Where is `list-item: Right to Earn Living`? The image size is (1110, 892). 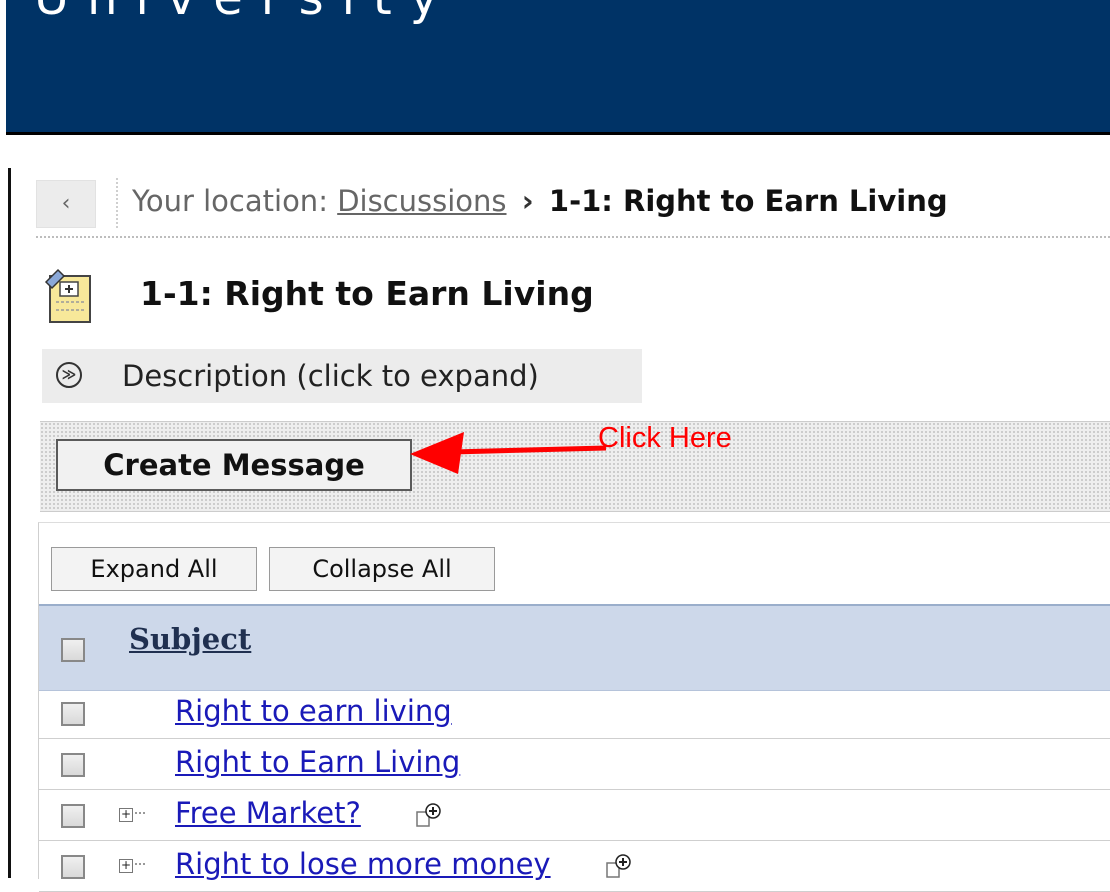 list-item: Right to Earn Living is located at coordinates (574, 764).